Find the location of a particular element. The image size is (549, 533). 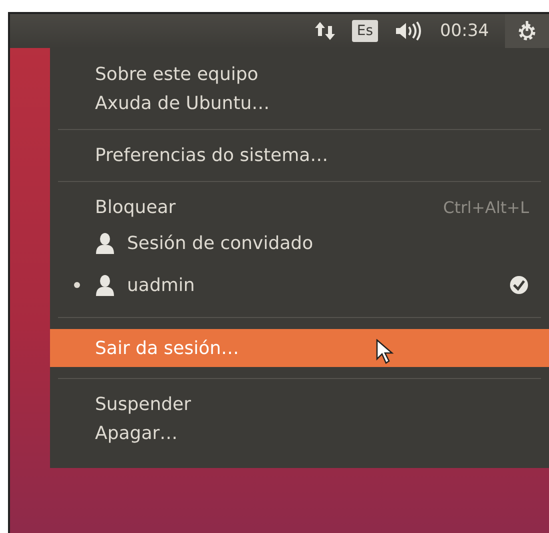

keyboard-layout-indicator: Es is located at coordinates (365, 31).